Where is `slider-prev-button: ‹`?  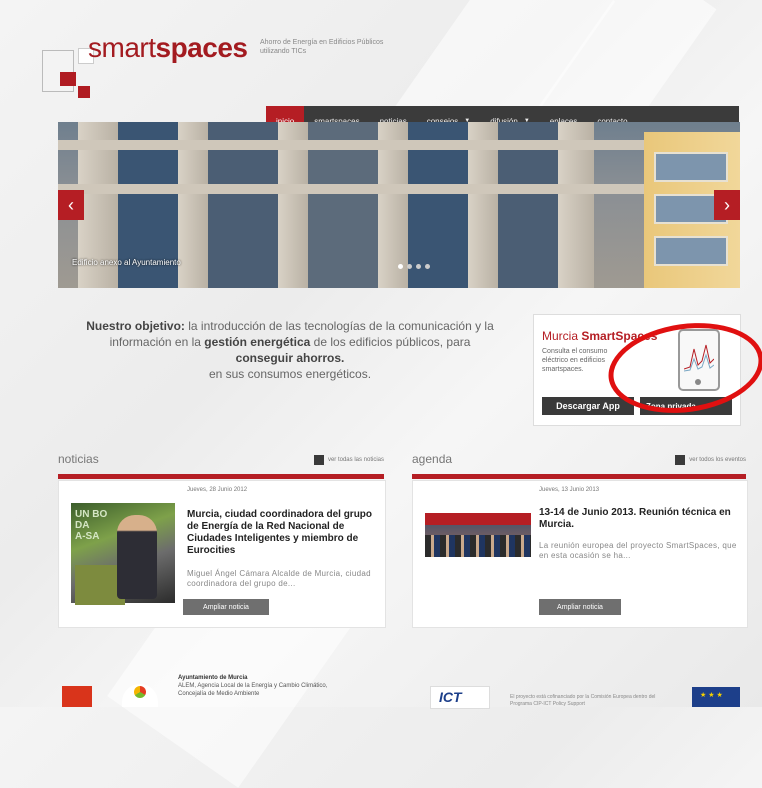 slider-prev-button: ‹ is located at coordinates (71, 205).